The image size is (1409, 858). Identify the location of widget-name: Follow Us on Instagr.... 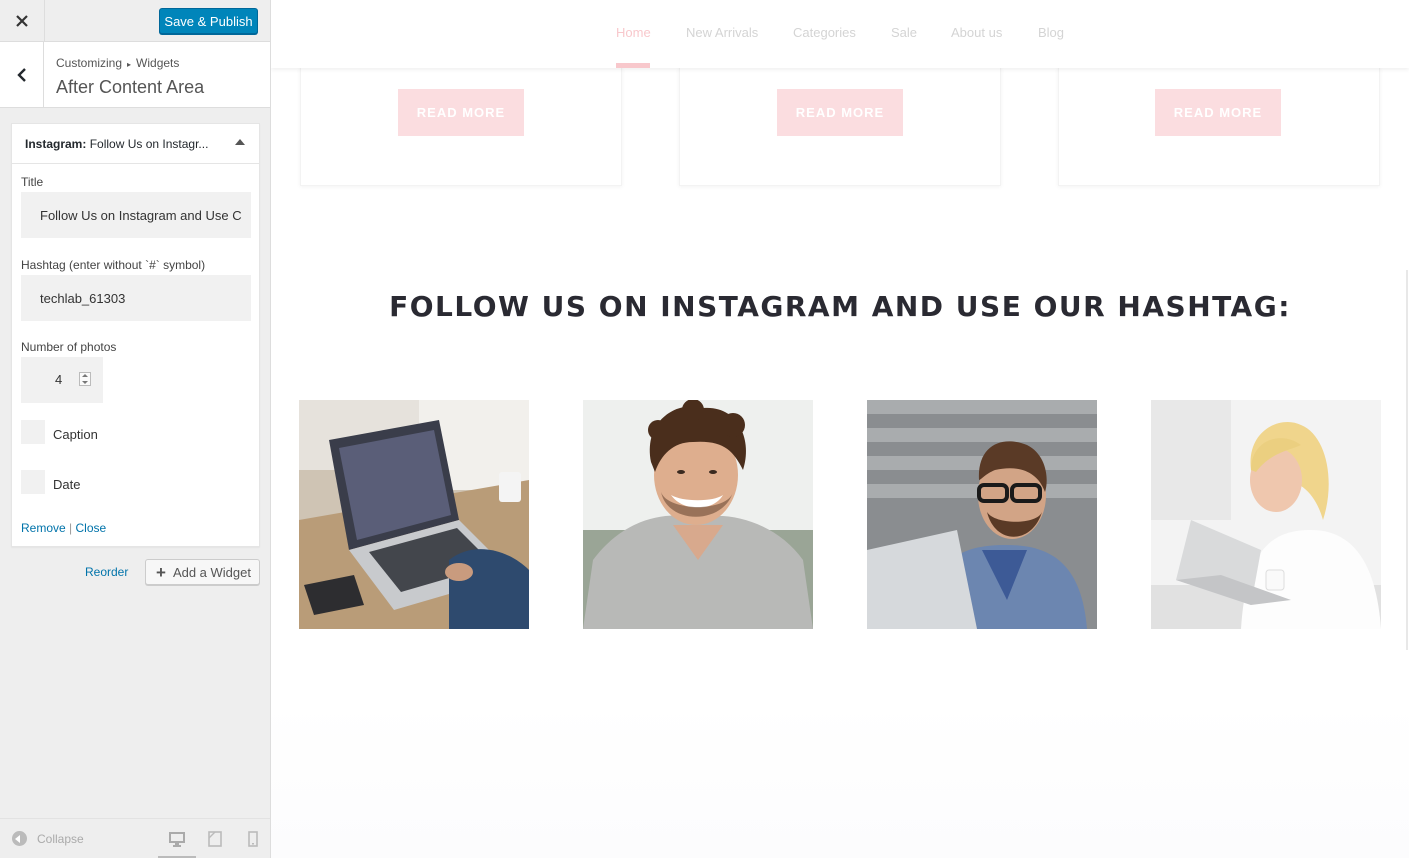
(149, 144).